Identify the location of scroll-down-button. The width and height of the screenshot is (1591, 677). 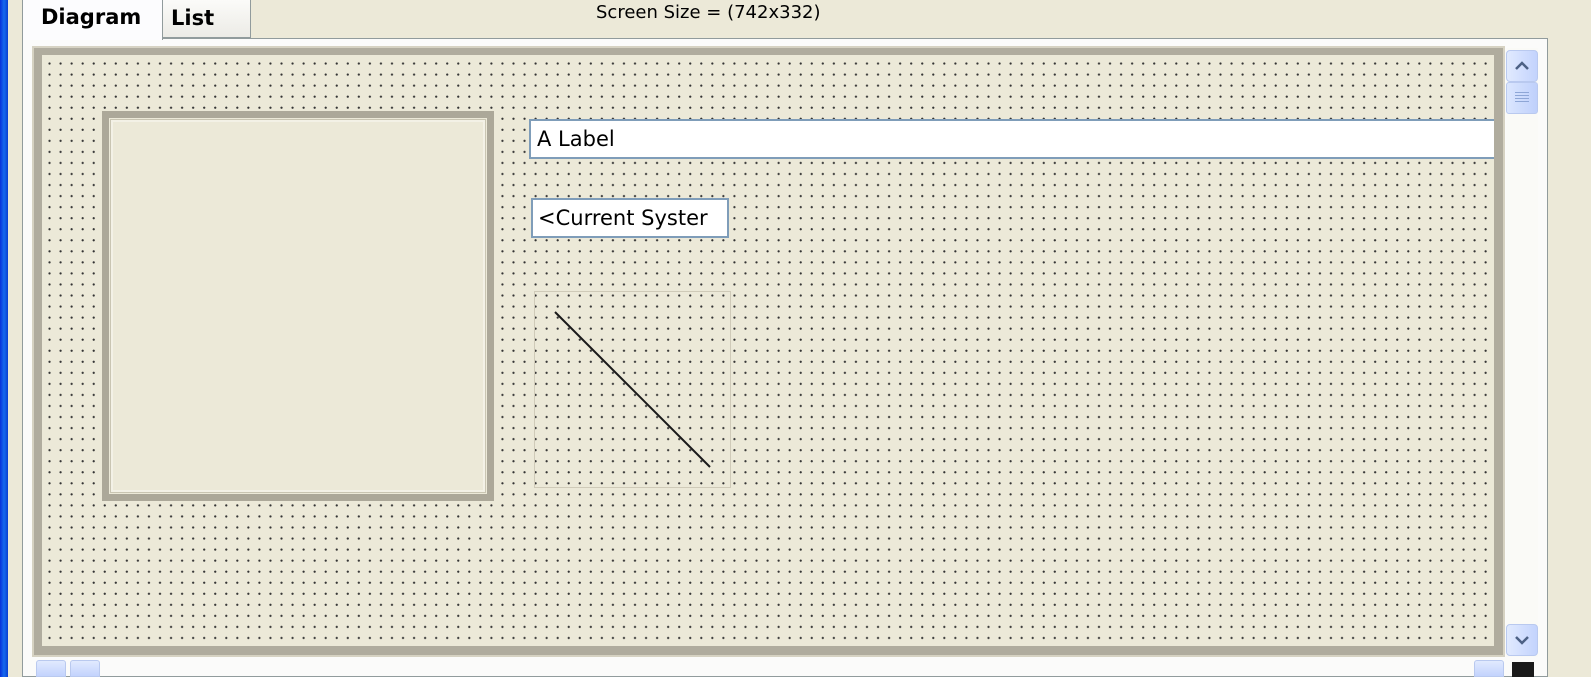
(1522, 640).